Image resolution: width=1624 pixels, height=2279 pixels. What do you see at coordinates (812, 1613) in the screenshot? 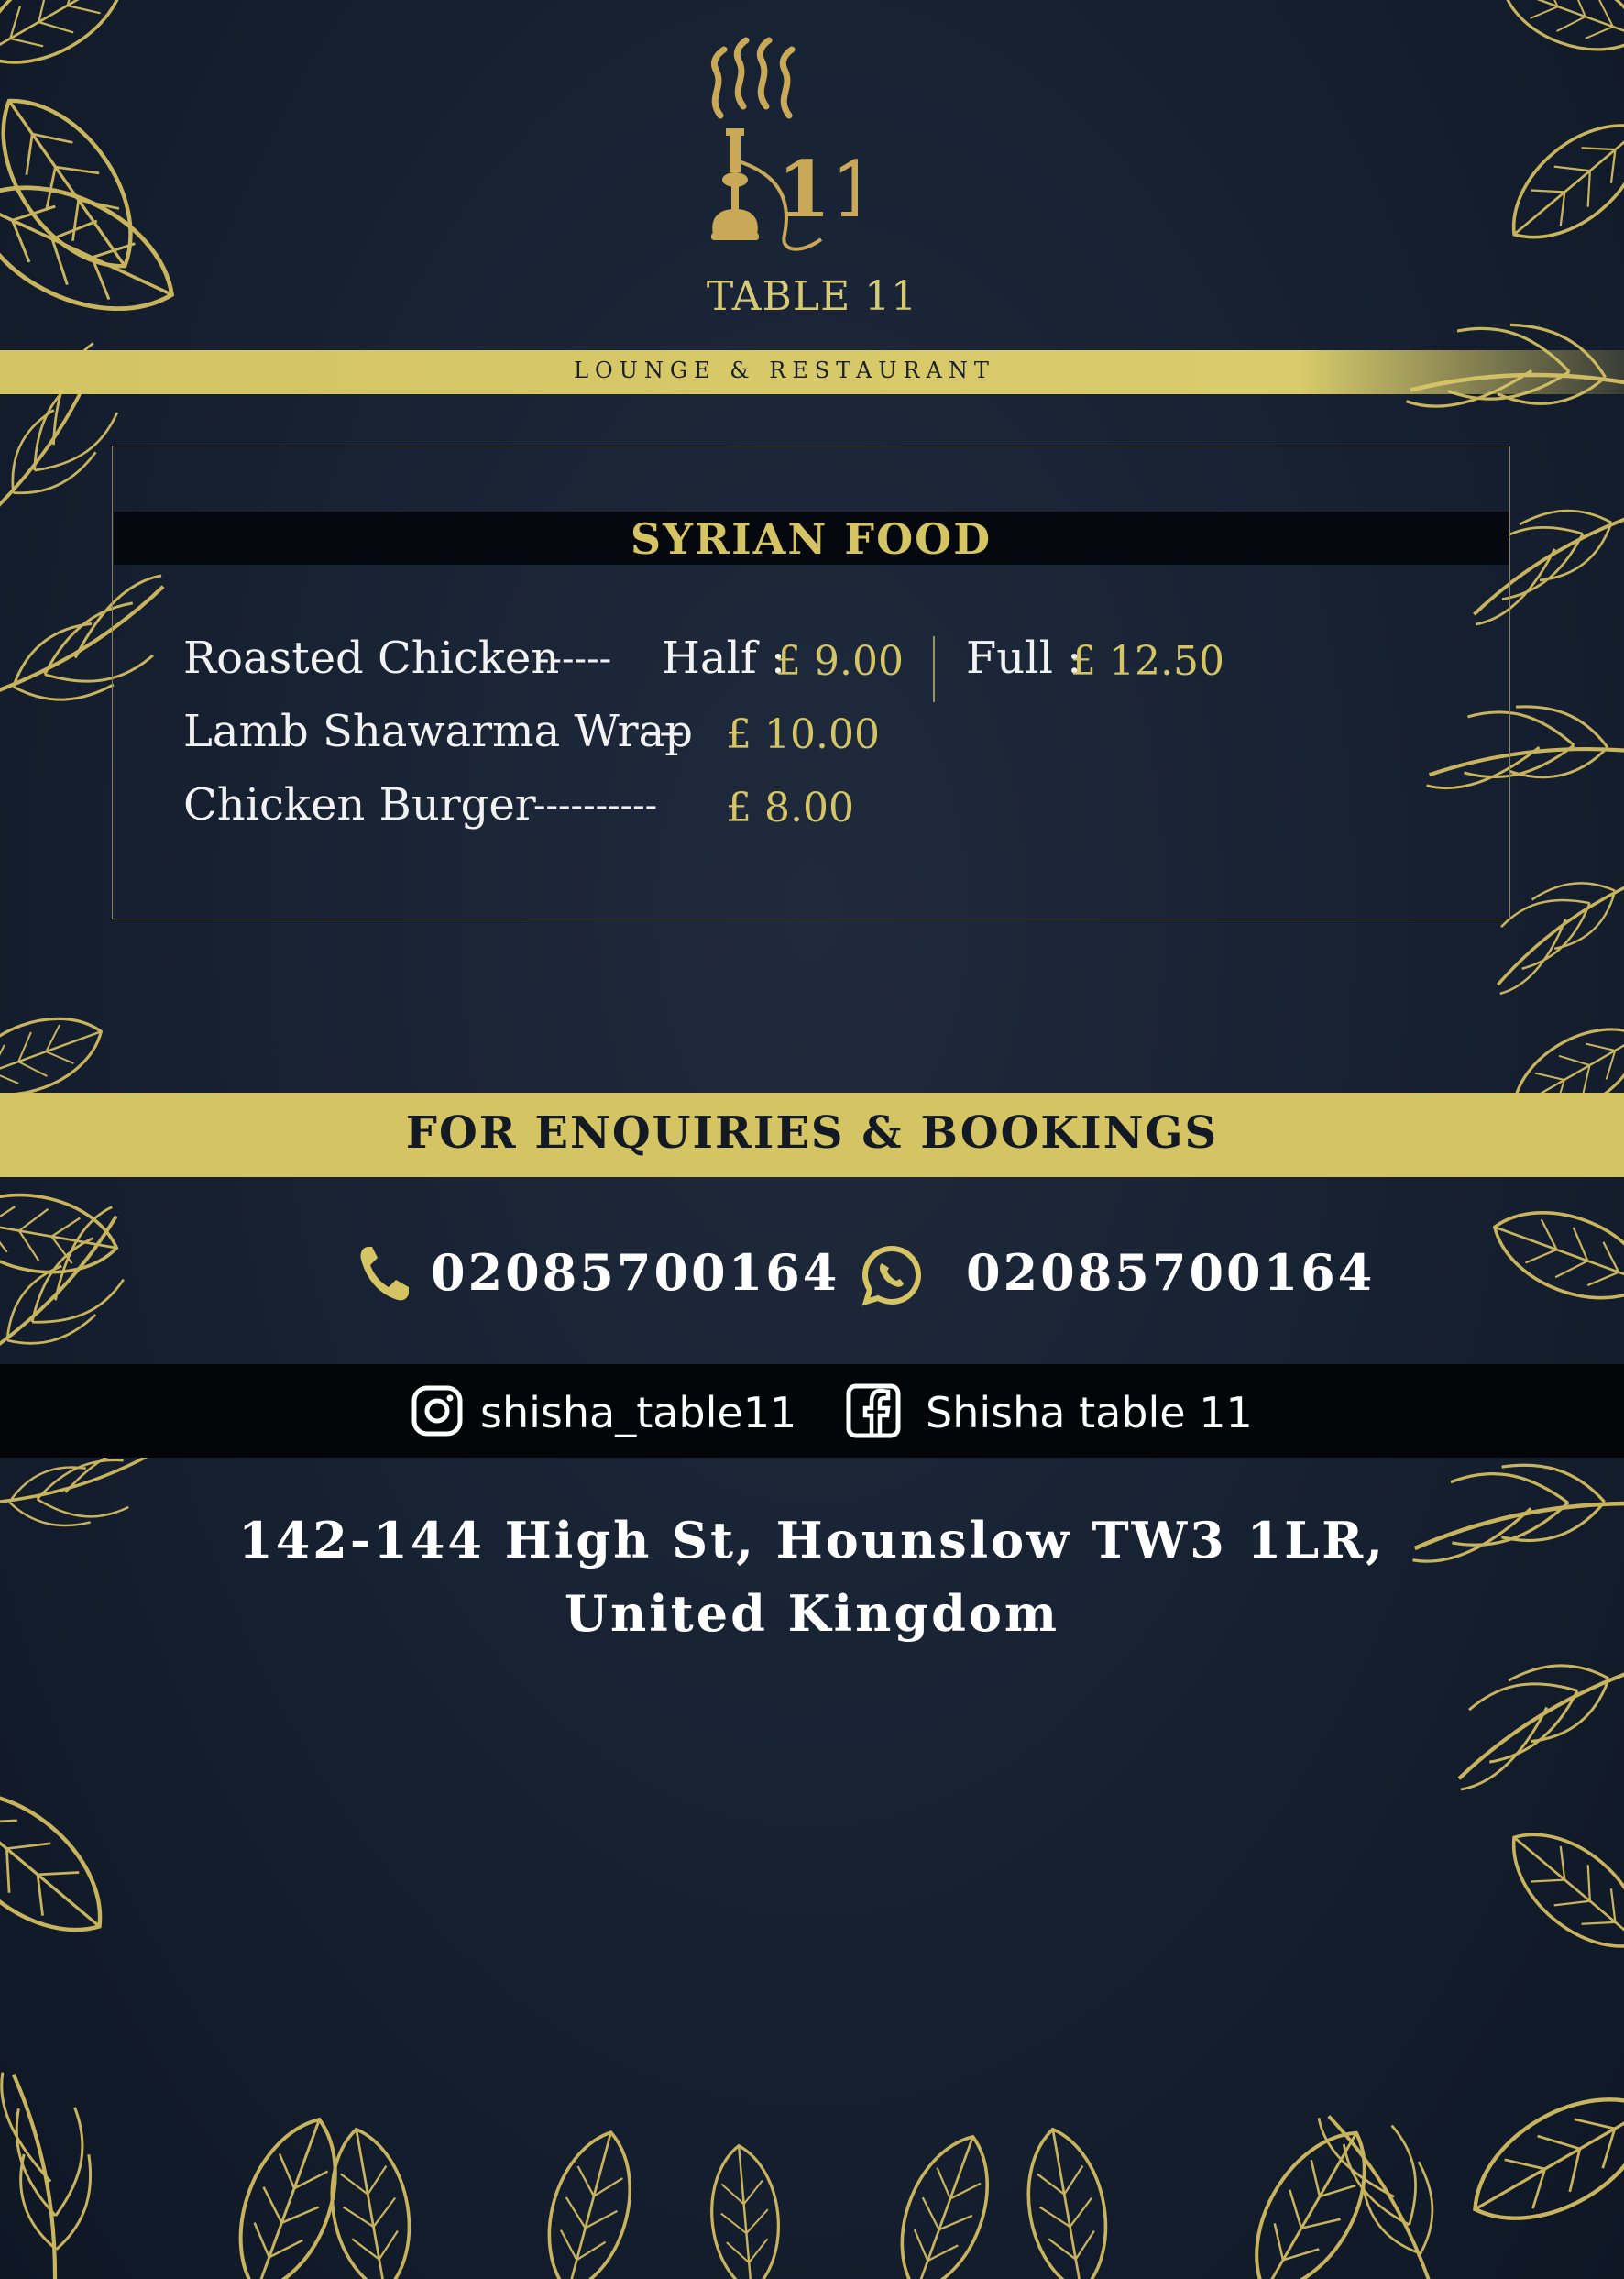
I see `address-line-2: United Kingdom` at bounding box center [812, 1613].